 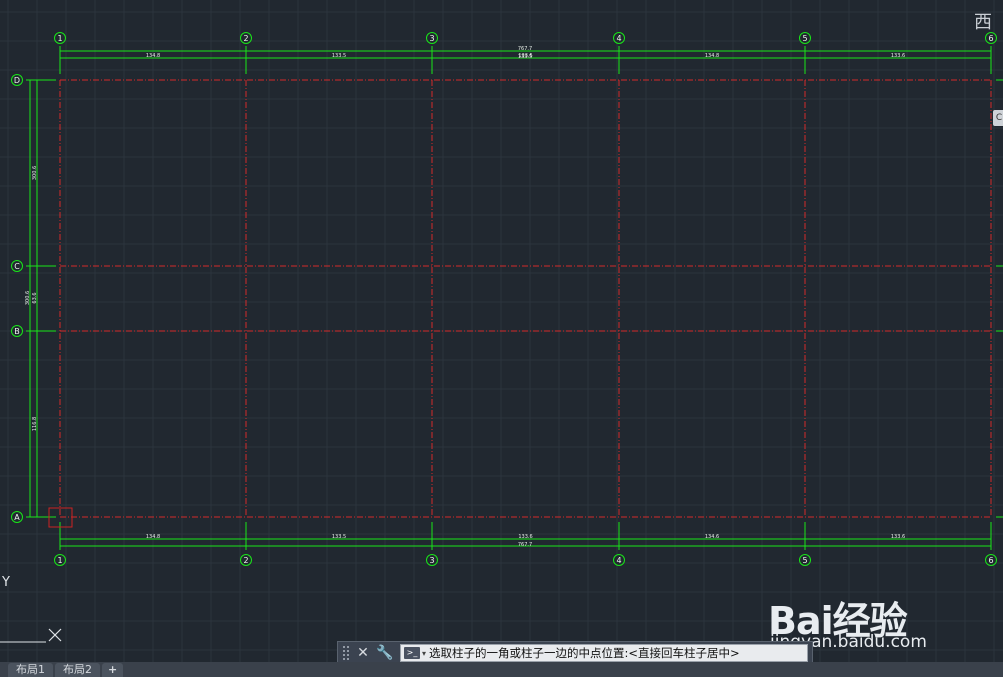 I want to click on nav-stub-label: C, so click(x=999, y=118).